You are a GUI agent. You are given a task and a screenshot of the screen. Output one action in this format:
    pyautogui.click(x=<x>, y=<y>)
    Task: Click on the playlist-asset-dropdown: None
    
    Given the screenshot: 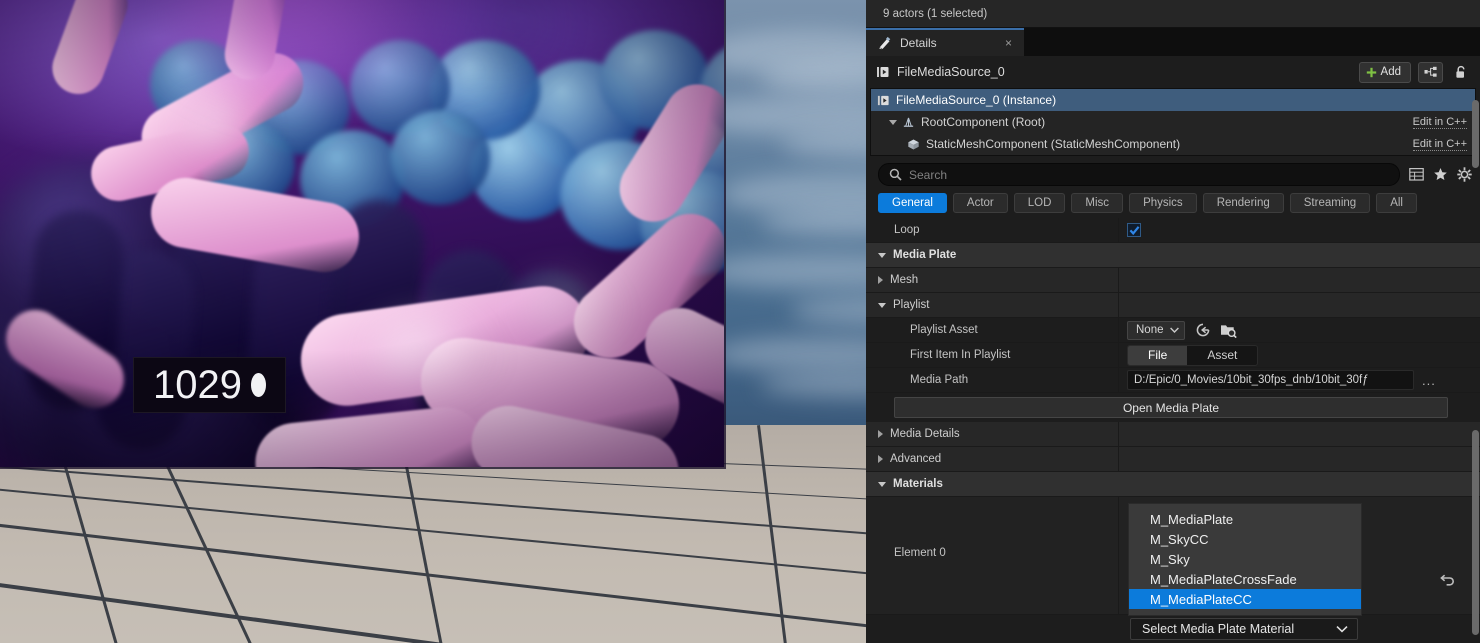 What is the action you would take?
    pyautogui.click(x=1156, y=330)
    